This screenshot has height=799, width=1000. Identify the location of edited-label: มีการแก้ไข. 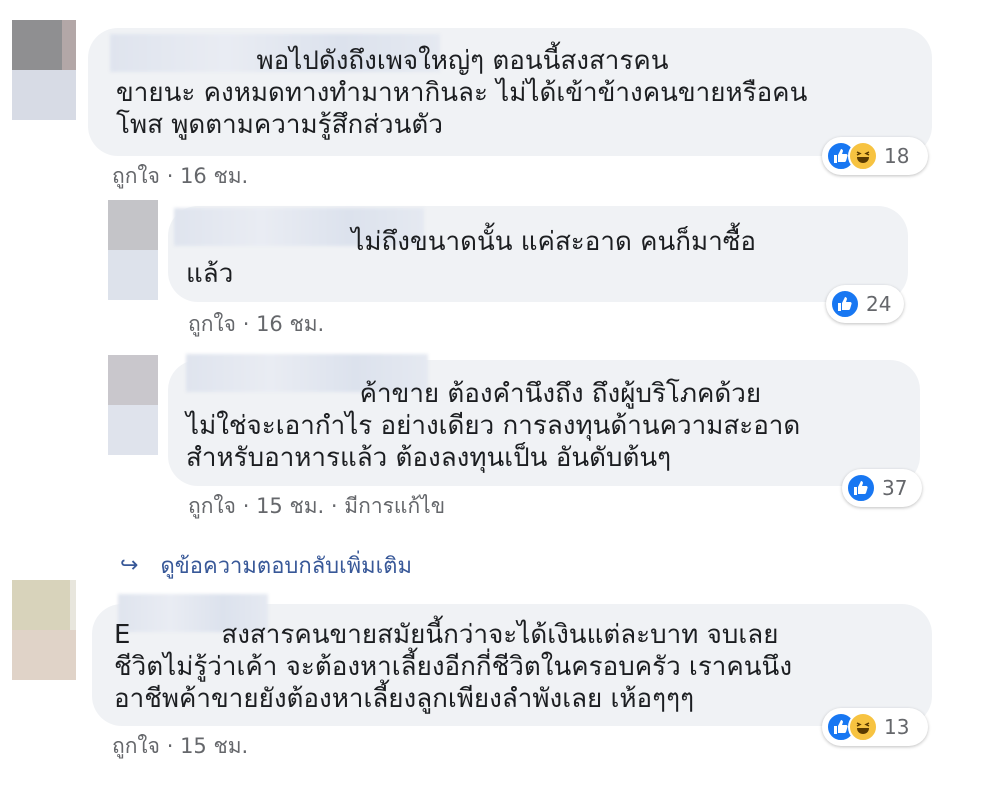
(394, 506).